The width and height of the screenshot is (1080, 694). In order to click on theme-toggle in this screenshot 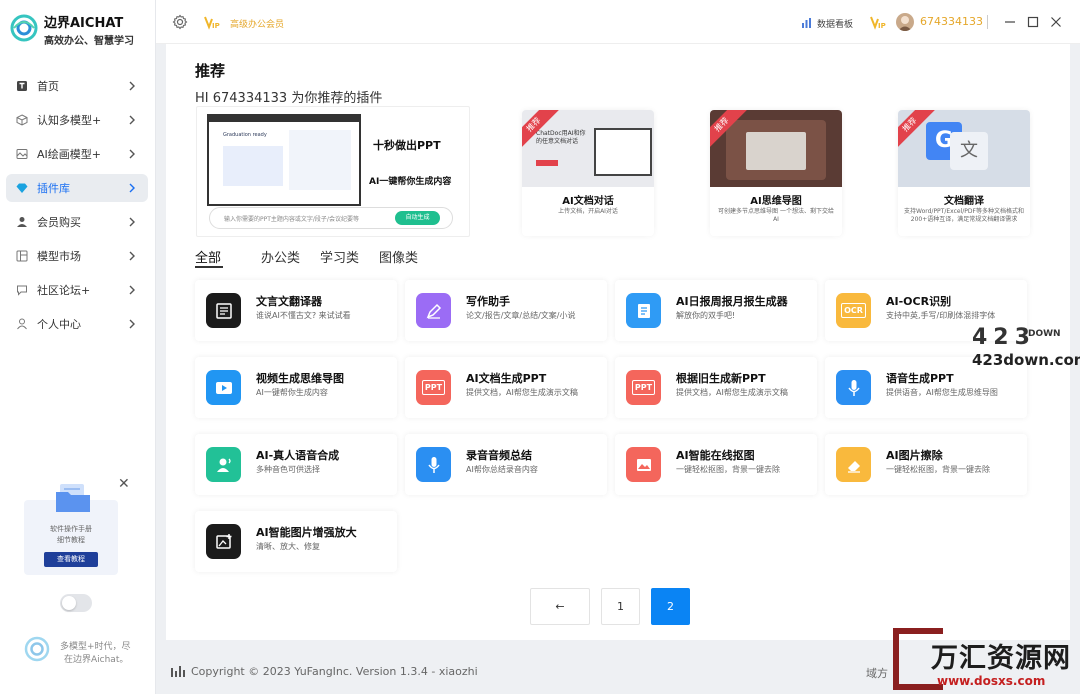, I will do `click(76, 603)`.